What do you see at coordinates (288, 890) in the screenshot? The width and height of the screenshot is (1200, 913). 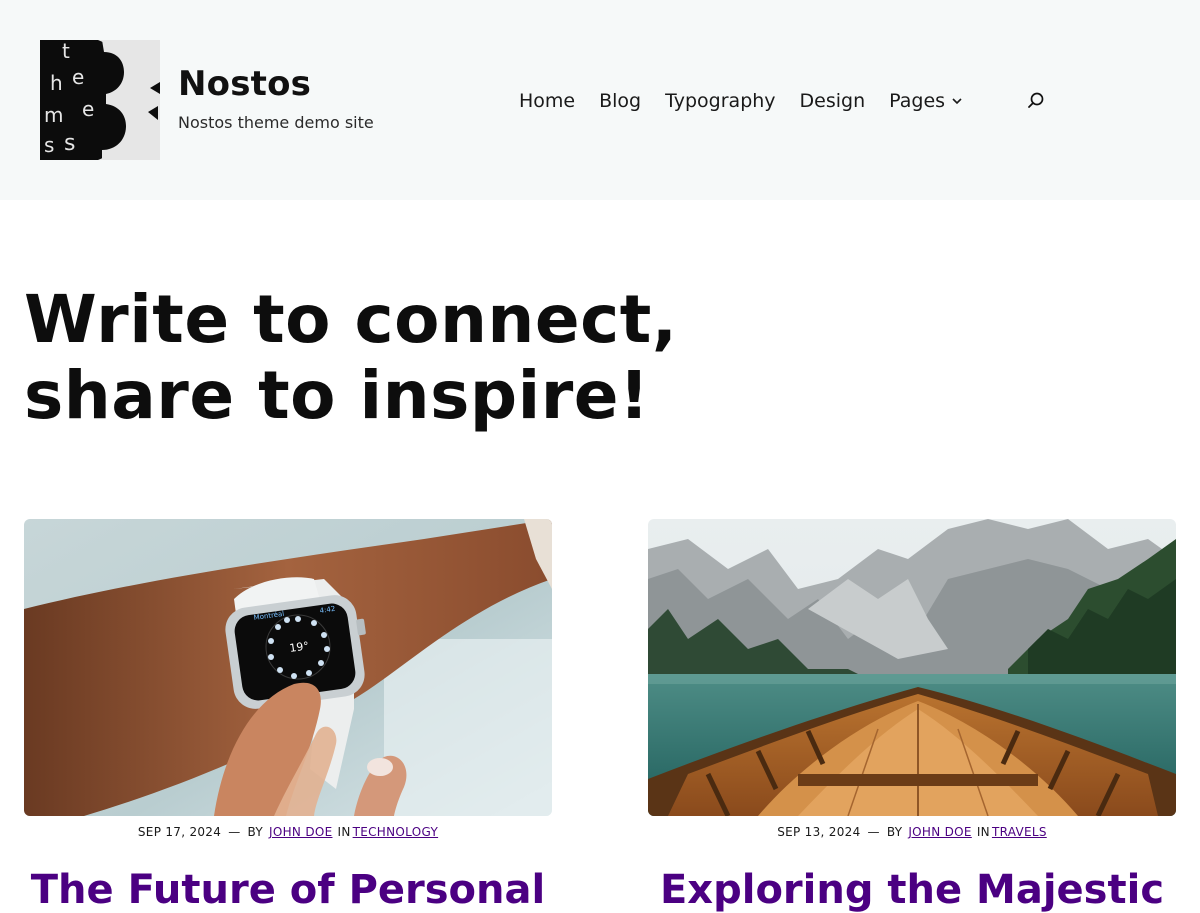 I see `post-title: The Future of Personal` at bounding box center [288, 890].